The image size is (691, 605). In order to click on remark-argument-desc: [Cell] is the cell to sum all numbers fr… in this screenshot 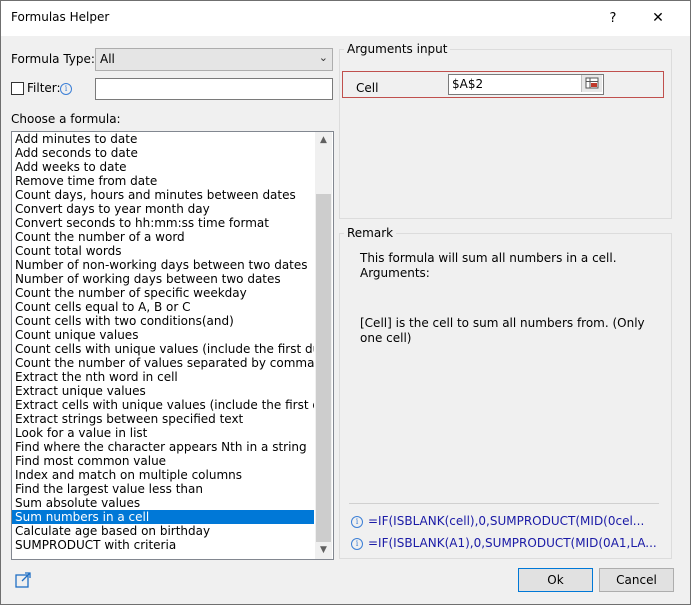, I will do `click(502, 330)`.